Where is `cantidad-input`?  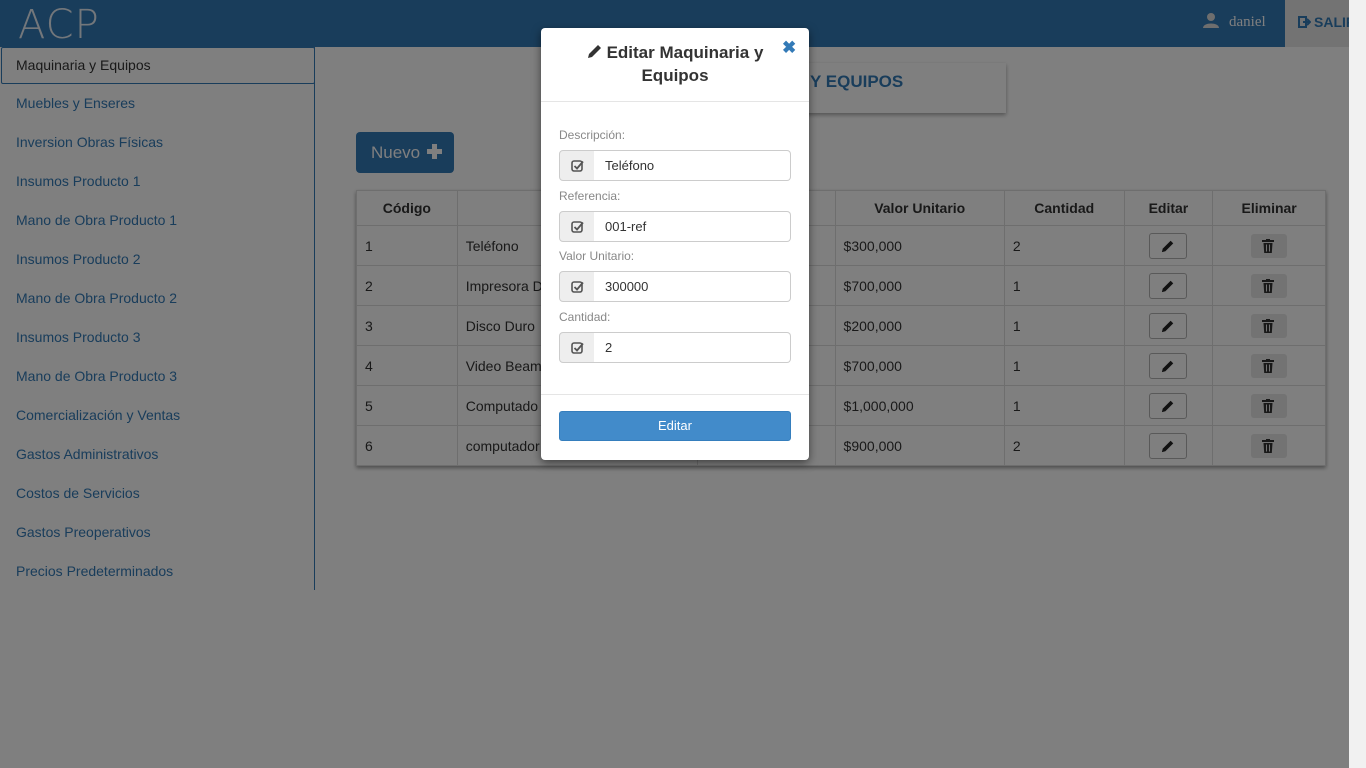
cantidad-input is located at coordinates (692, 347).